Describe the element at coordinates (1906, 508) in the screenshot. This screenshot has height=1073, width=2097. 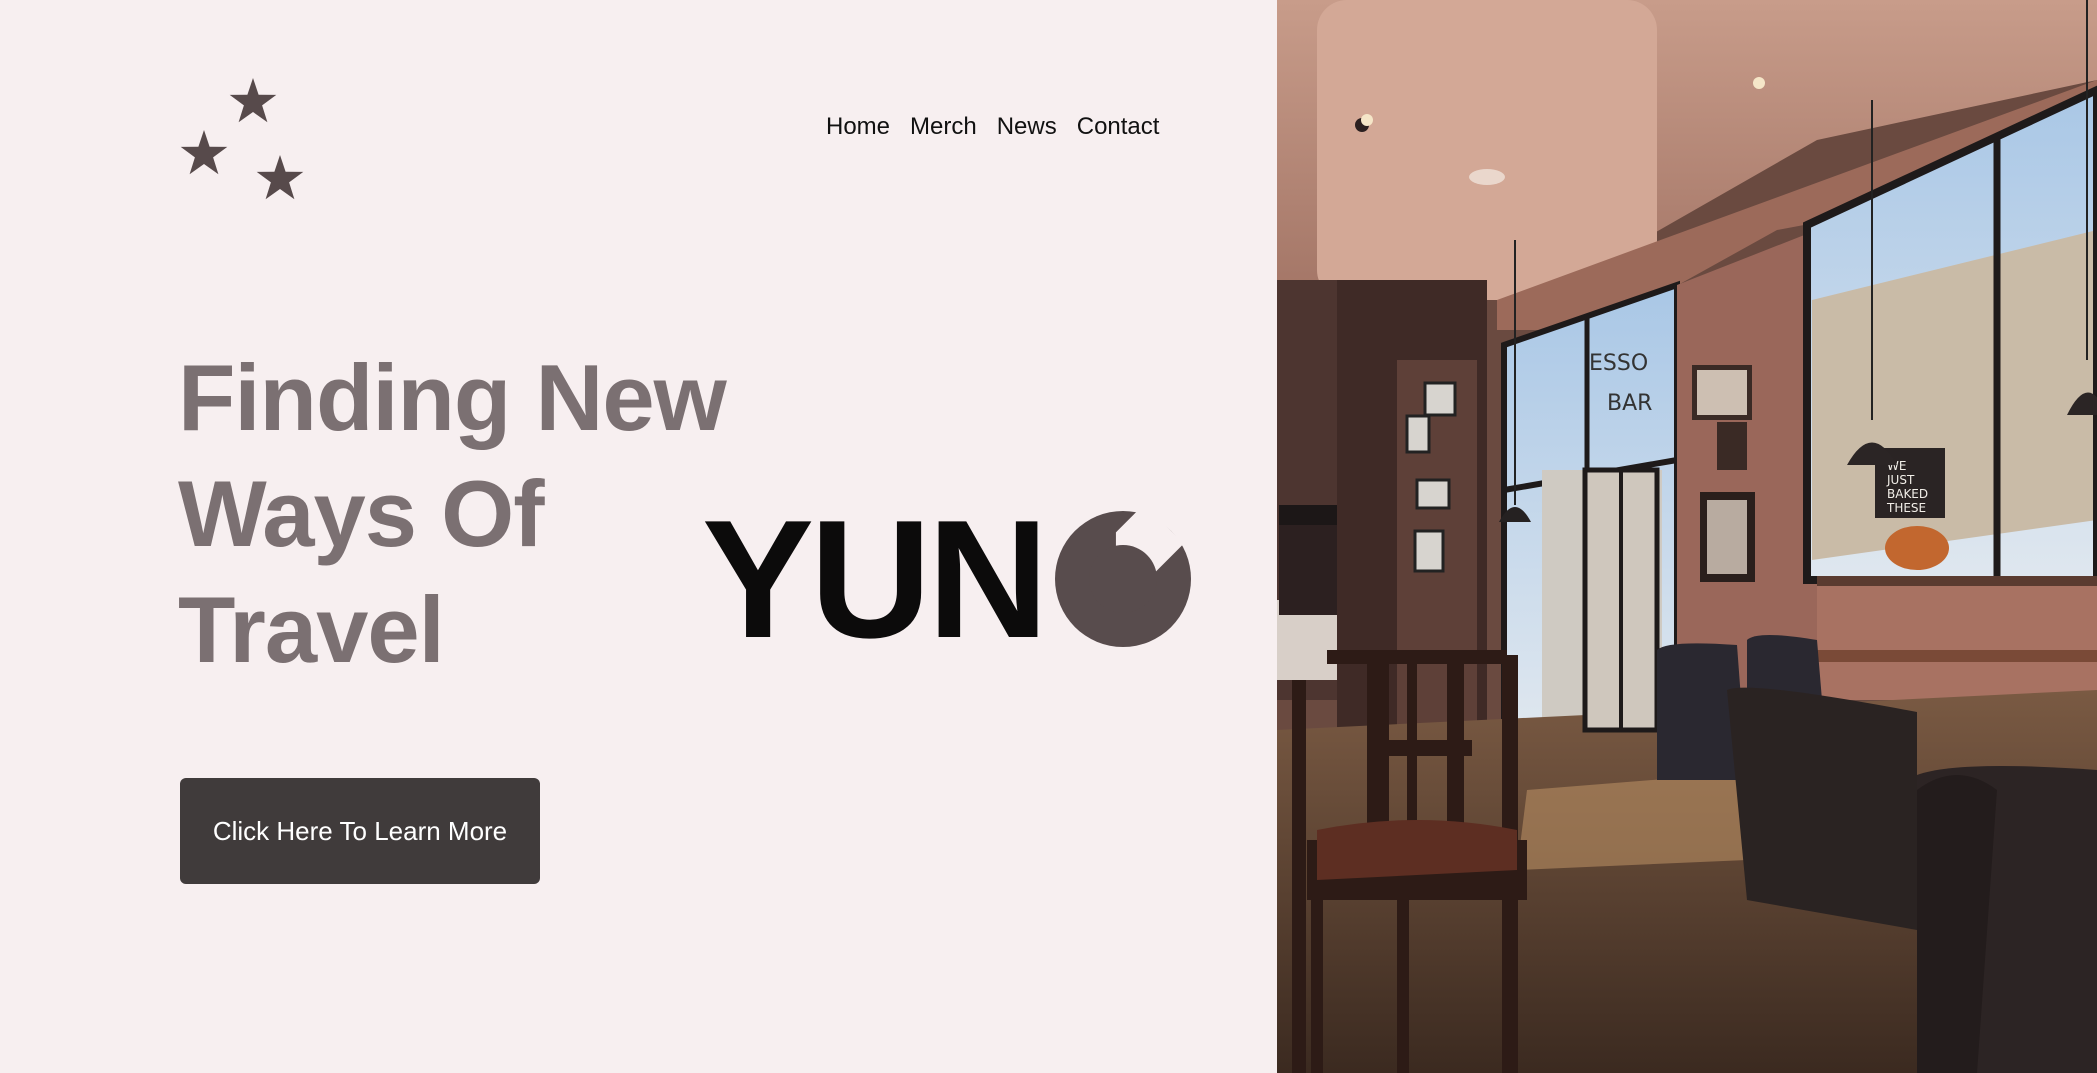
I see `window-sign-text: THESE` at that location.